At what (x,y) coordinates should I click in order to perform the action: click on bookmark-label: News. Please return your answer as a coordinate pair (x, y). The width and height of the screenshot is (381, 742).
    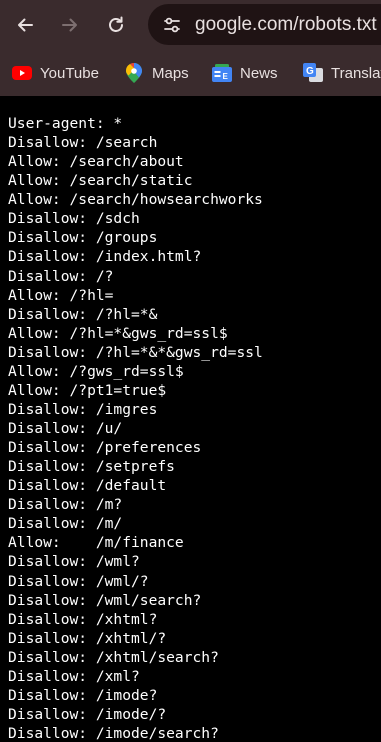
    Looking at the image, I should click on (259, 73).